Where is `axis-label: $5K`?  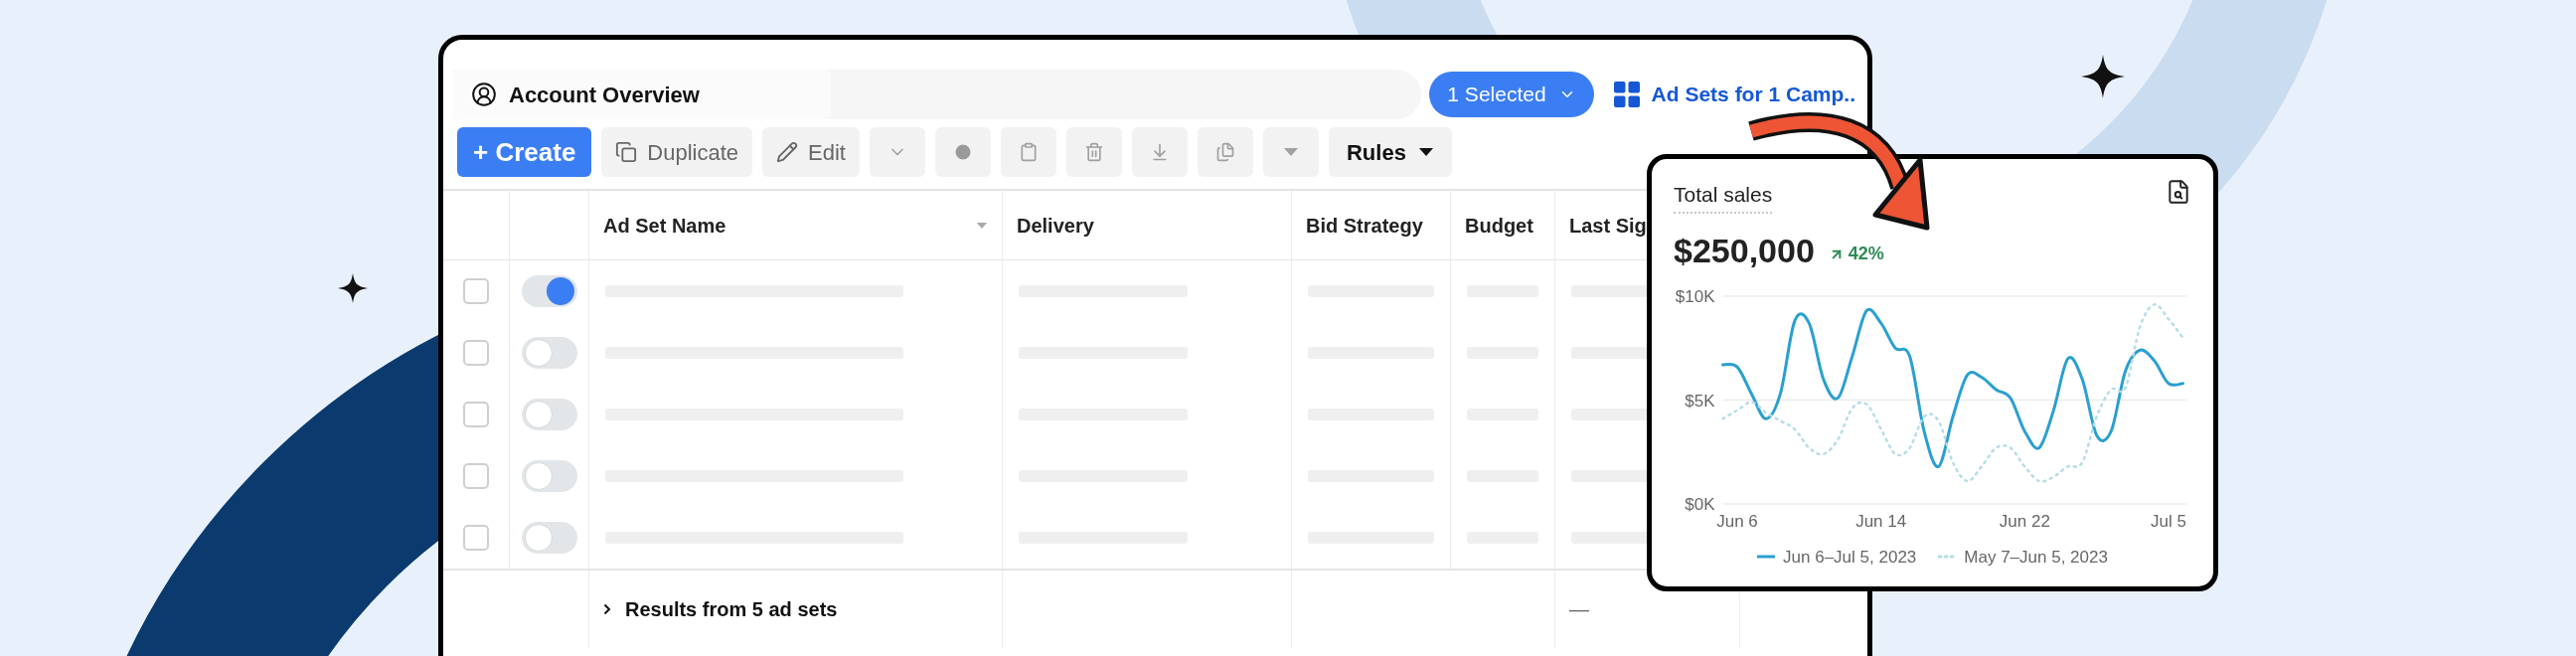 axis-label: $5K is located at coordinates (1700, 400).